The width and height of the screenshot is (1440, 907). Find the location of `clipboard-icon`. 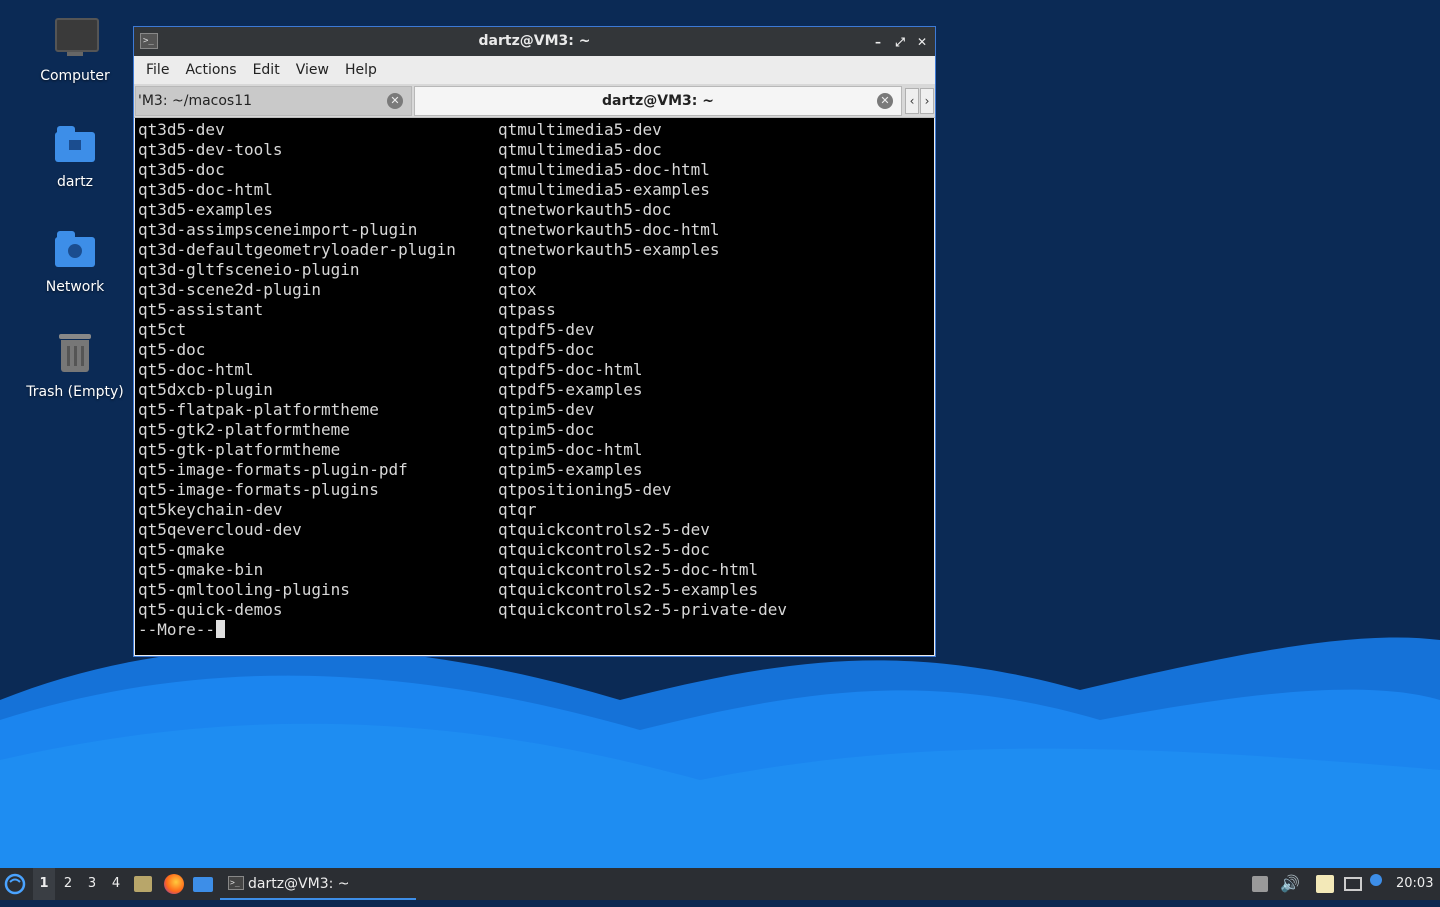

clipboard-icon is located at coordinates (1325, 884).